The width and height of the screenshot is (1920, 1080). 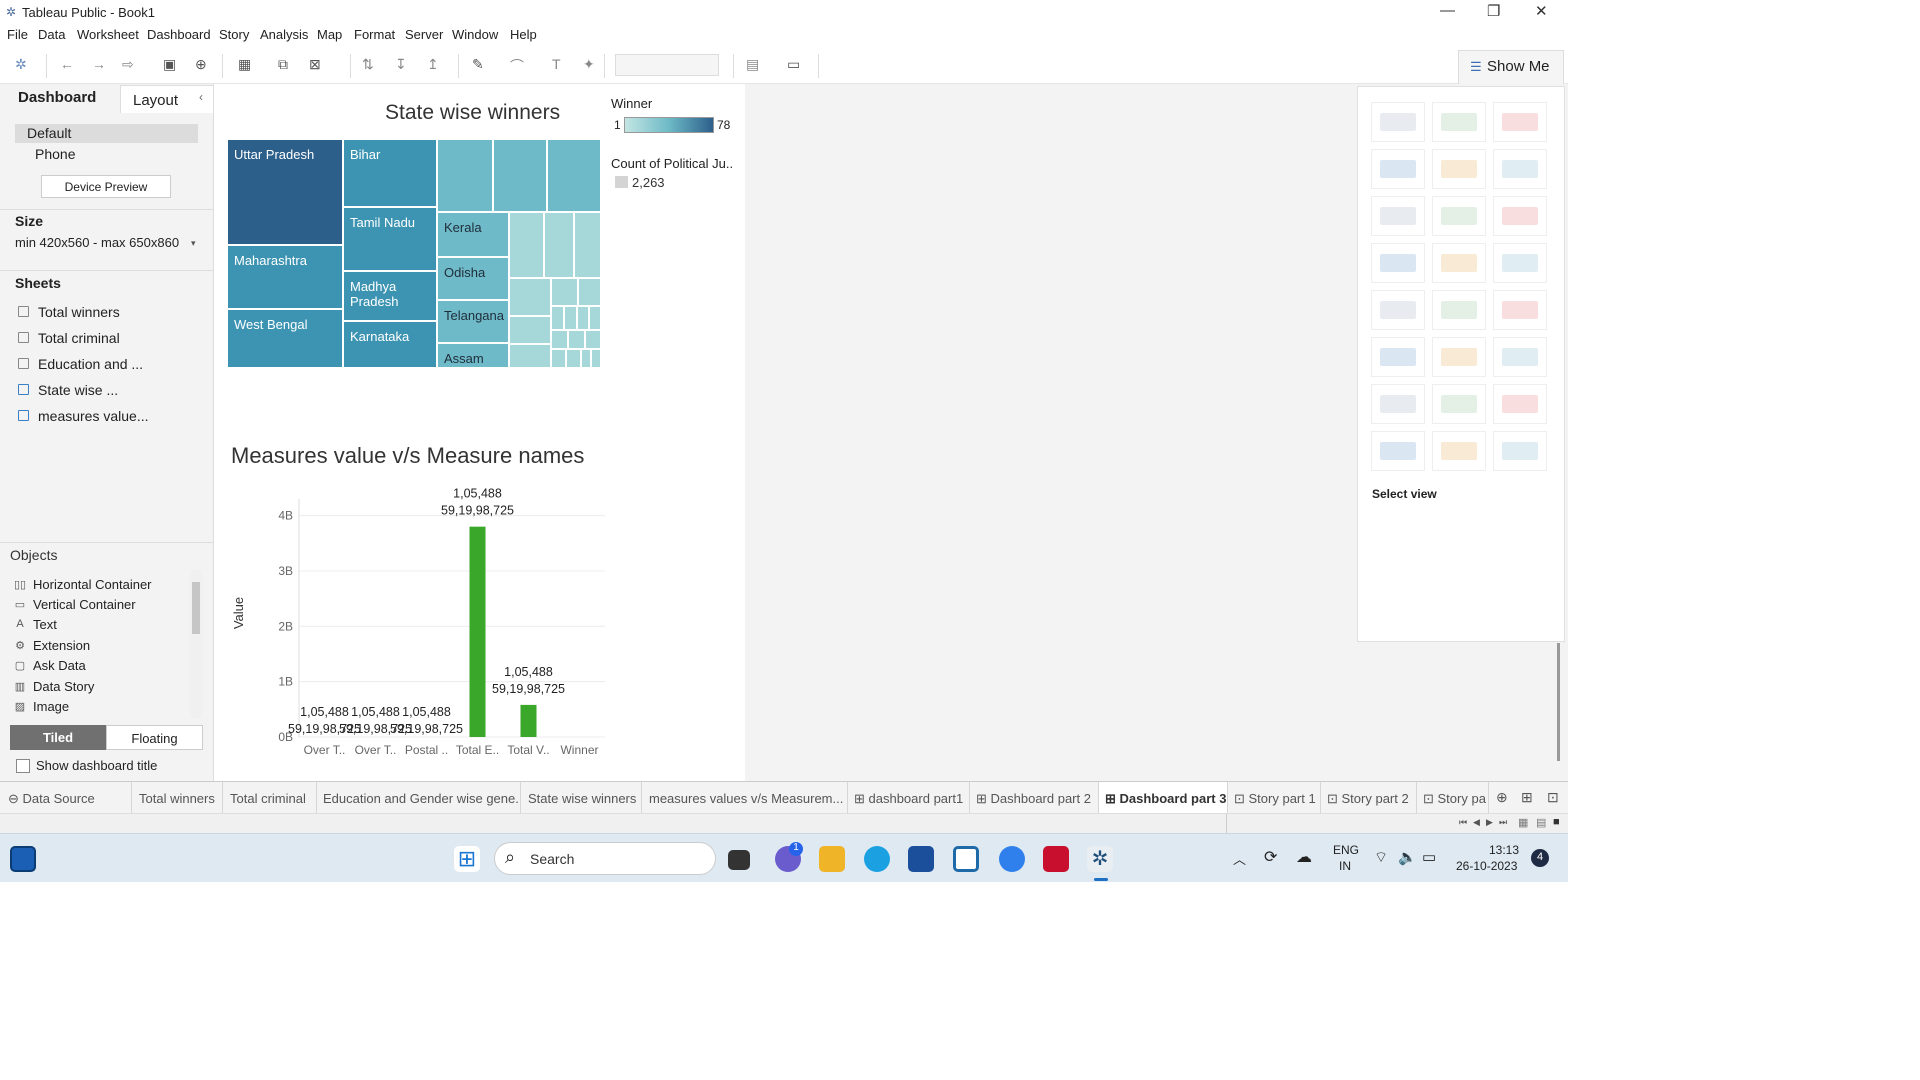 What do you see at coordinates (1453, 798) in the screenshot?
I see `tab-story-part3: ⊡ Story pa` at bounding box center [1453, 798].